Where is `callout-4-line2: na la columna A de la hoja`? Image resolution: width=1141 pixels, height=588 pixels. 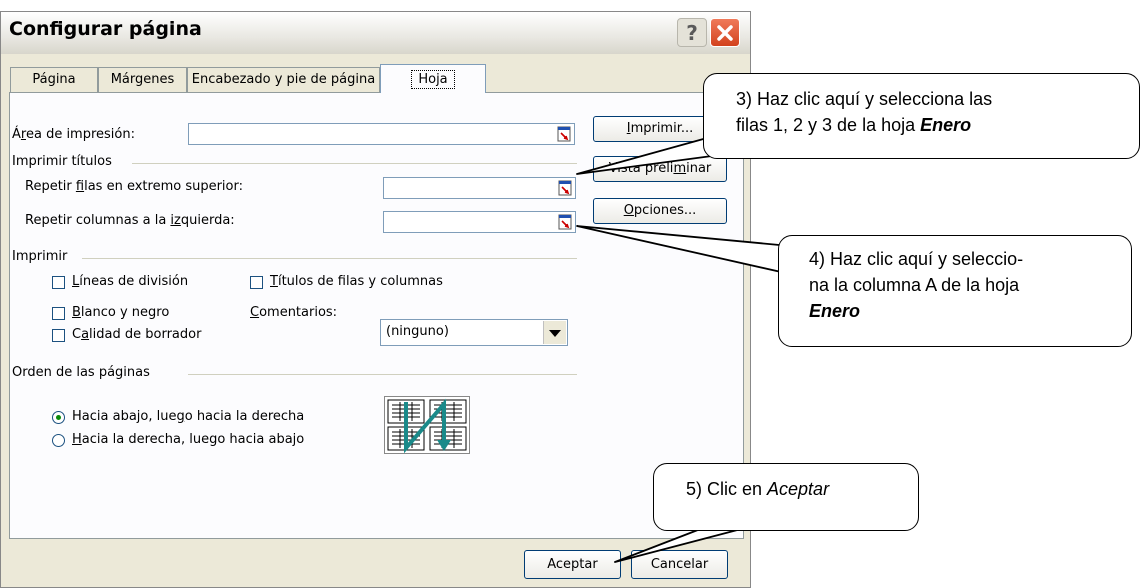
callout-4-line2: na la columna A de la hoja is located at coordinates (914, 285).